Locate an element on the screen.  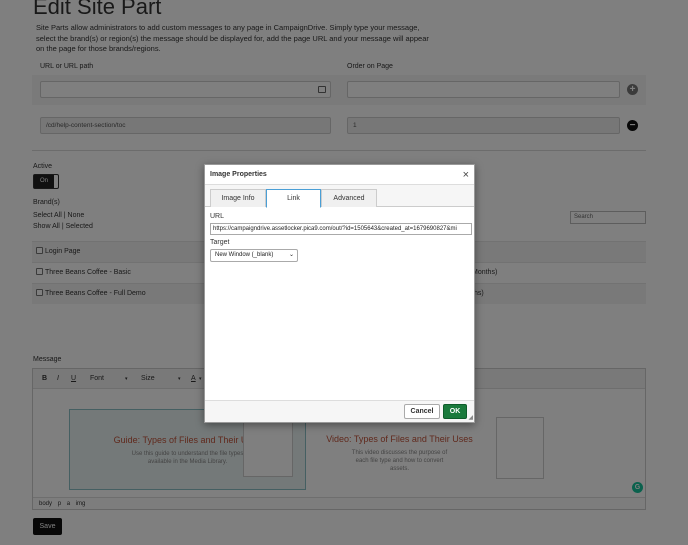
ok-button: OK is located at coordinates (455, 411).